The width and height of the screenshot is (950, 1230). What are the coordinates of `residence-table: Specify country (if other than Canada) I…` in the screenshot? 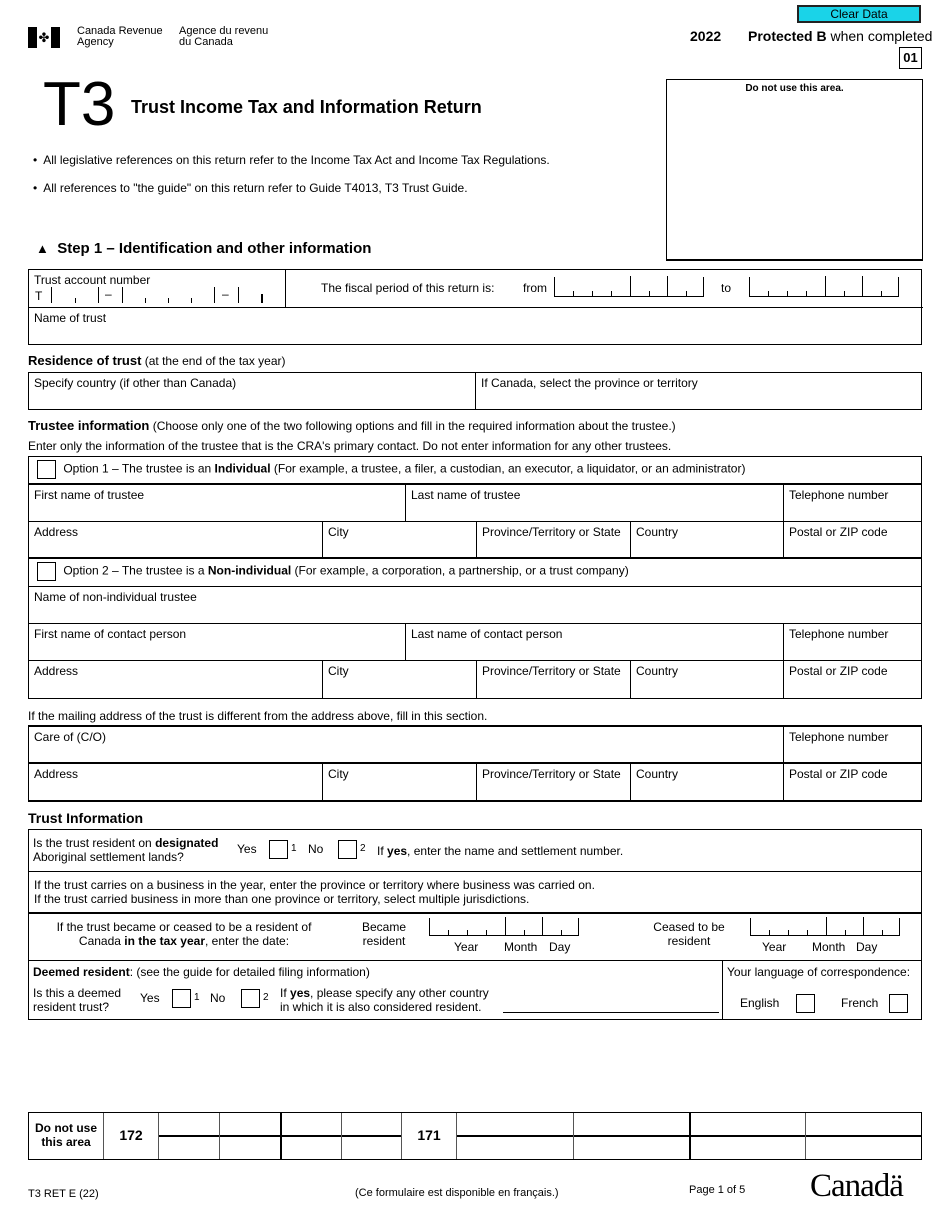 It's located at (475, 391).